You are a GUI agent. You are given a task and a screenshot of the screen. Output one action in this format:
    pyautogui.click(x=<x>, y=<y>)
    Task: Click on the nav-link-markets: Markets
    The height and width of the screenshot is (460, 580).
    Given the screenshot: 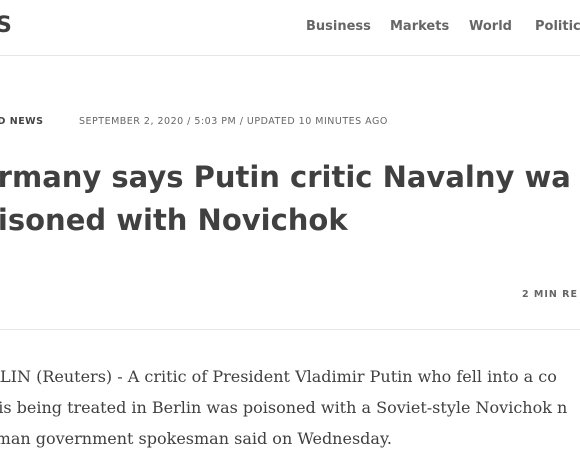 What is the action you would take?
    pyautogui.click(x=419, y=26)
    